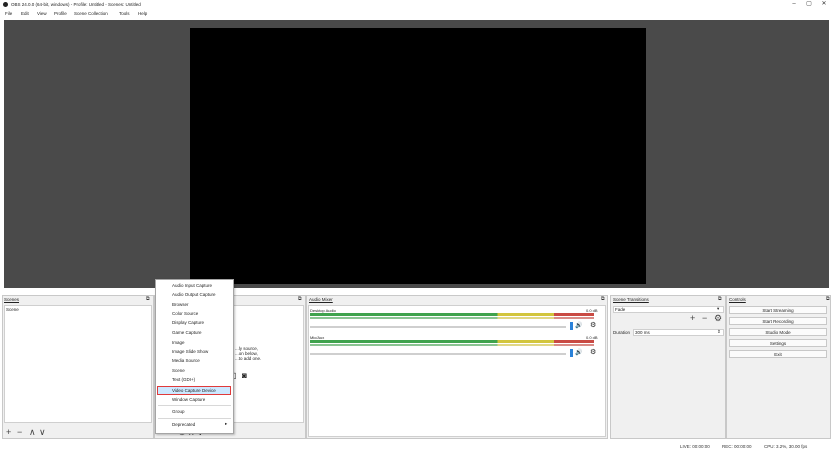 The height and width of the screenshot is (453, 833). Describe the element at coordinates (438, 327) in the screenshot. I see `desktop-audio-volume-slider` at that location.